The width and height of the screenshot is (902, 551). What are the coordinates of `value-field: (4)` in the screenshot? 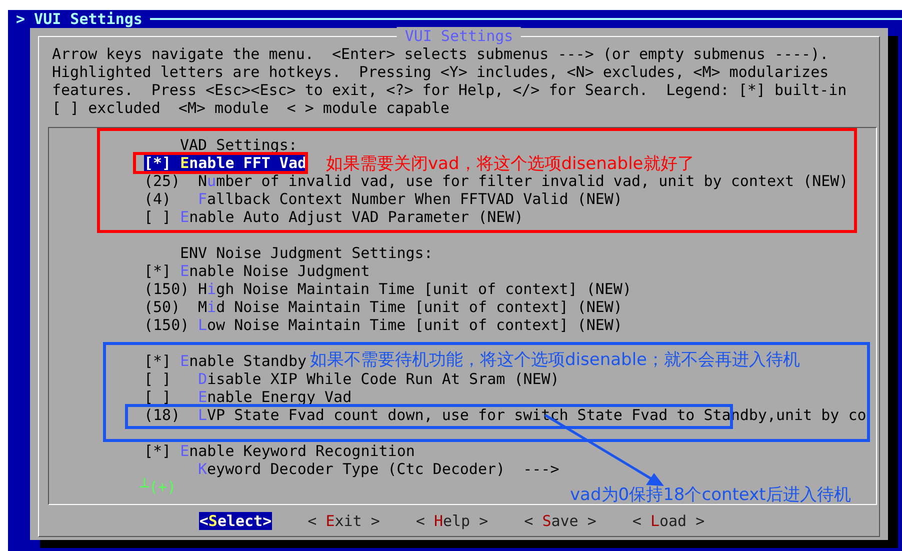 It's located at (171, 199).